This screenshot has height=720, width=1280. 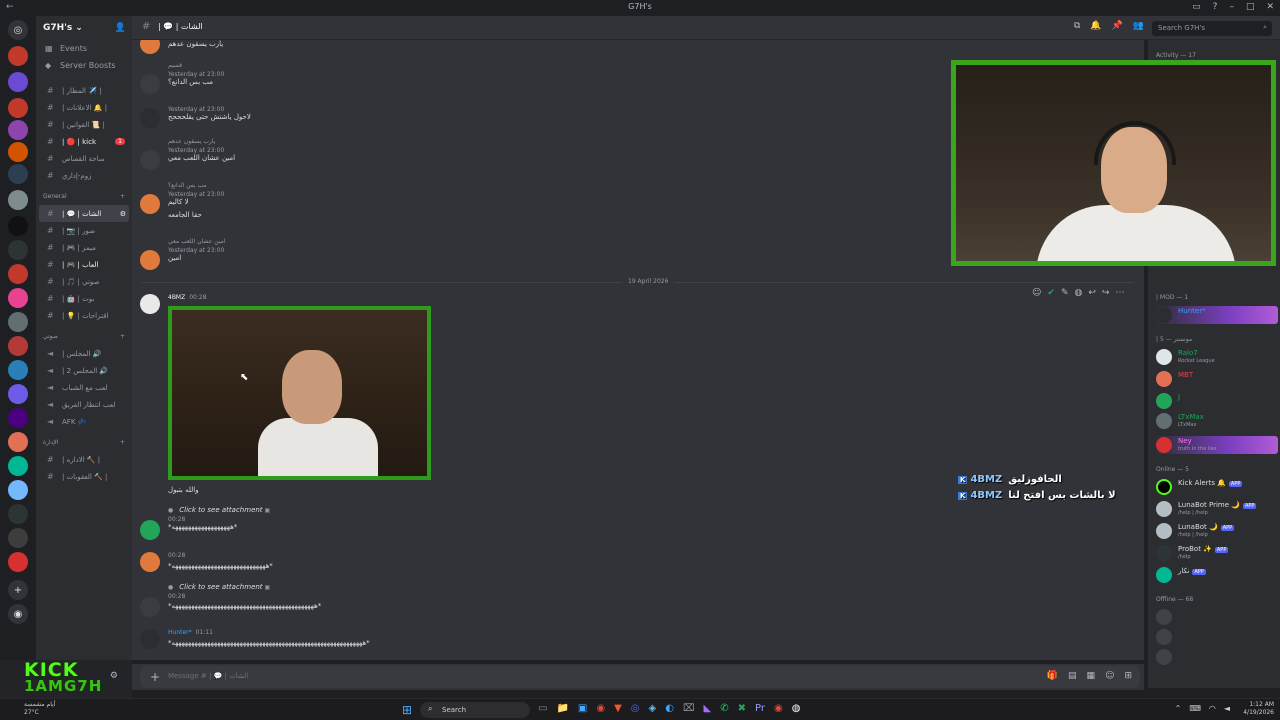 What do you see at coordinates (123, 214) in the screenshot?
I see `gear-icon: ⚙` at bounding box center [123, 214].